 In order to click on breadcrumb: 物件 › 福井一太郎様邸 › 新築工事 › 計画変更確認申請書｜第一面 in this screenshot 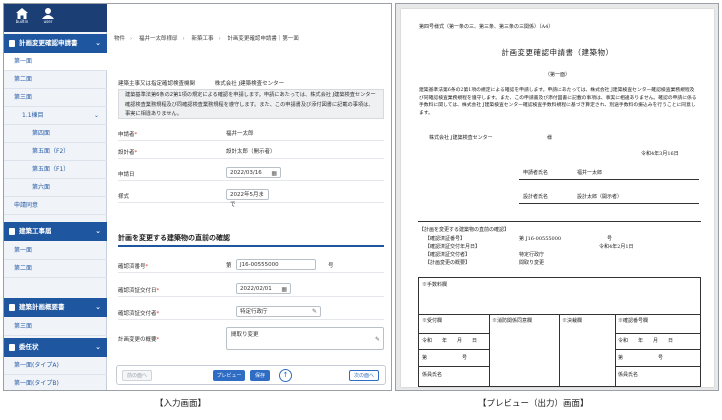, I will do `click(206, 39)`.